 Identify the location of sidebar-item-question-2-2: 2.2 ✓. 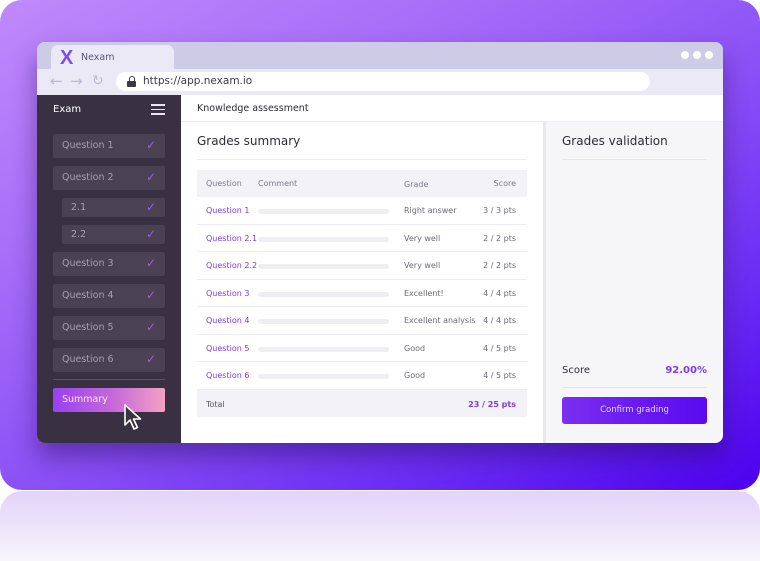
(113, 234).